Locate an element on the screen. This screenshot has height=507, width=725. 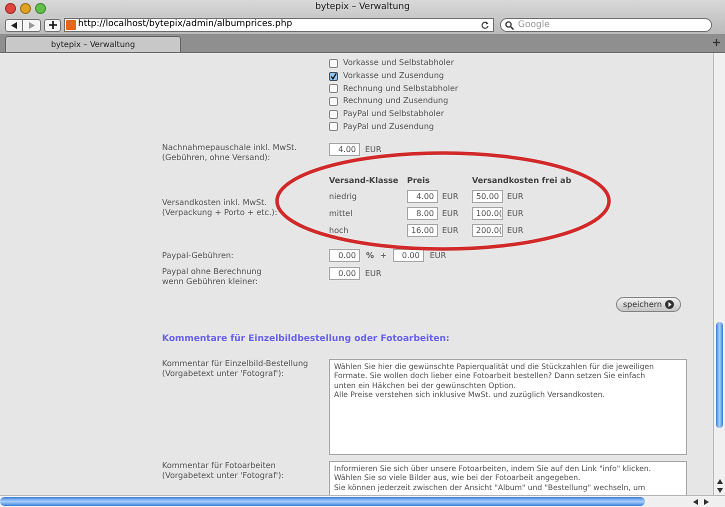
search-field: Google is located at coordinates (606, 25).